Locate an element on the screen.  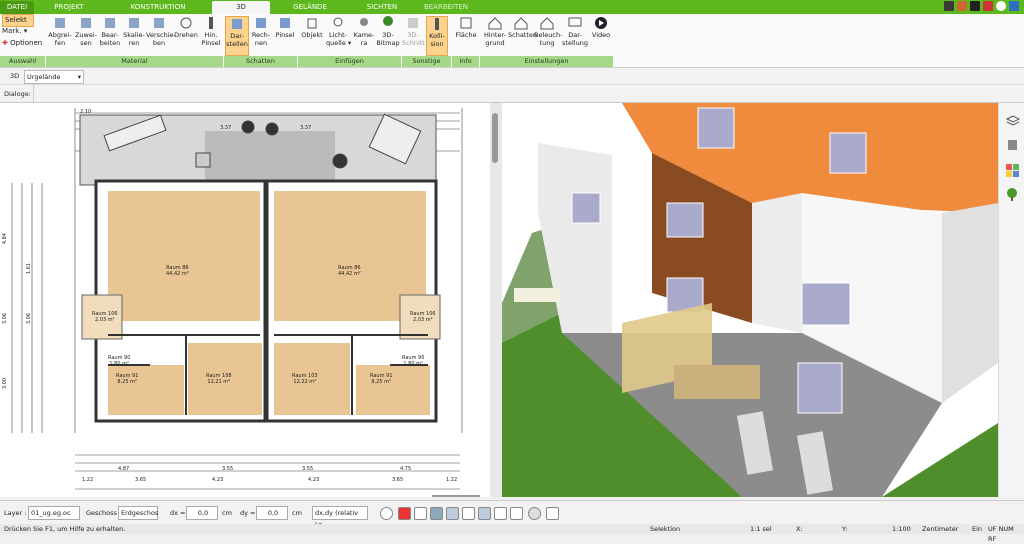
dim-bottom-4: 4.75 is located at coordinates (406, 469).